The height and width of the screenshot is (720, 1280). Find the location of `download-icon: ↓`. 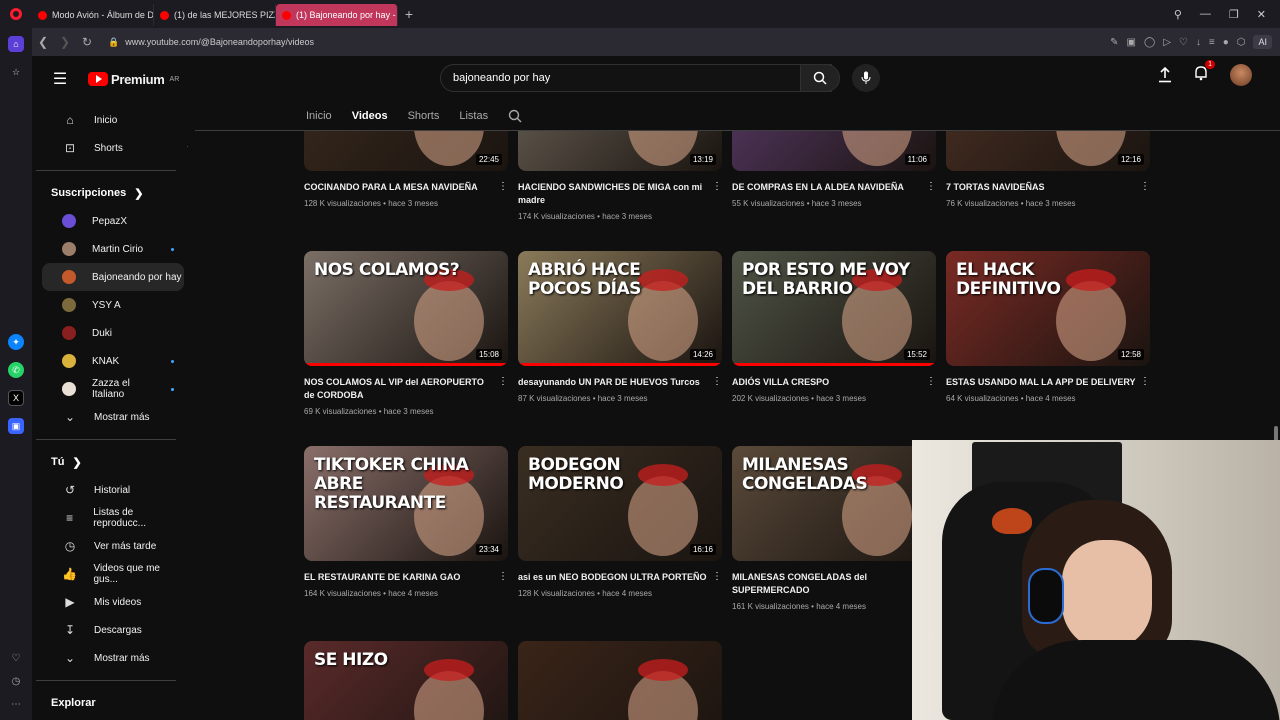

download-icon: ↓ is located at coordinates (1198, 42).